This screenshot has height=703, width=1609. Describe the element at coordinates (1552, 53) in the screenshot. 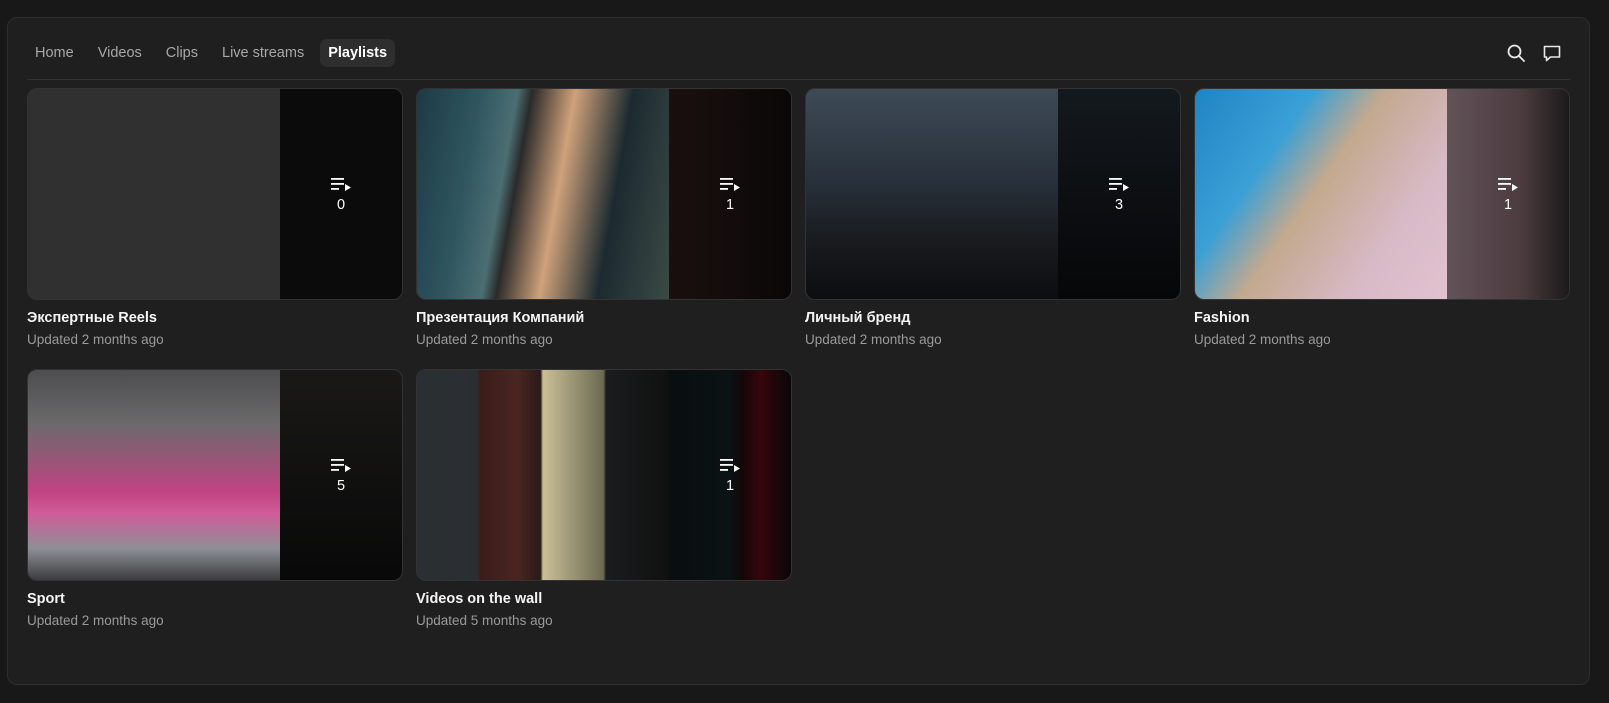

I see `chat-bubble-icon` at that location.